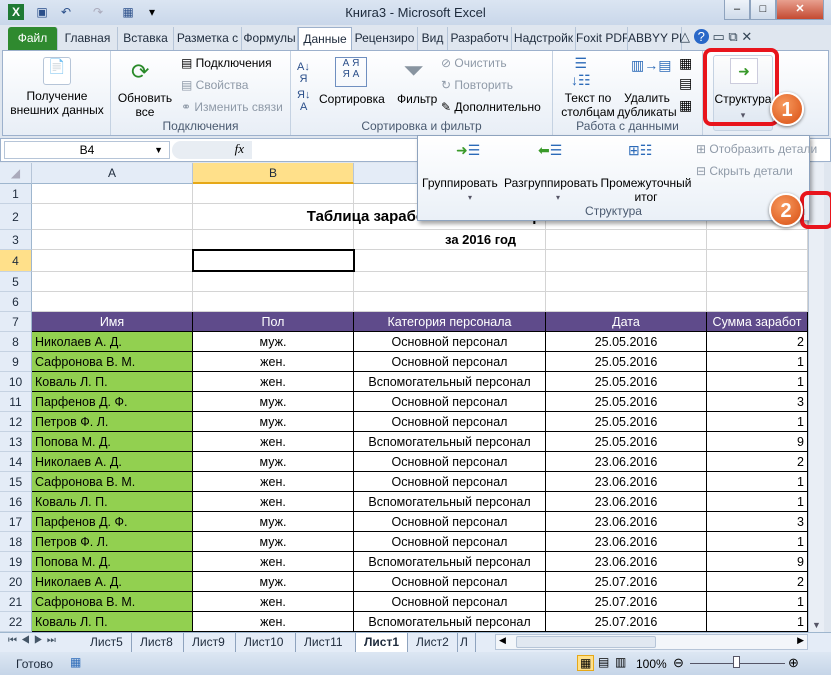 The height and width of the screenshot is (675, 831). I want to click on cell-D16: 23.06.2016, so click(626, 502).